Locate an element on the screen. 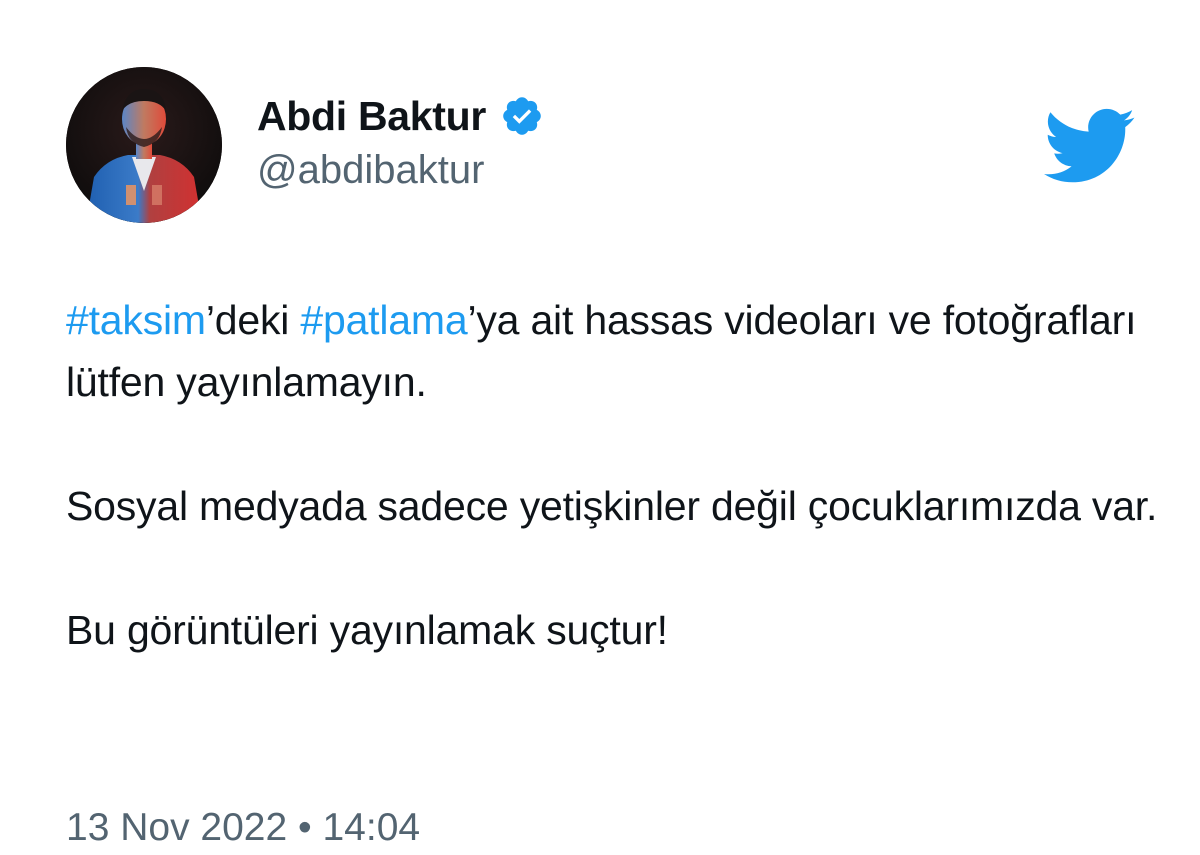 This screenshot has width=1200, height=855. user-handle: @abdibaktur is located at coordinates (400, 170).